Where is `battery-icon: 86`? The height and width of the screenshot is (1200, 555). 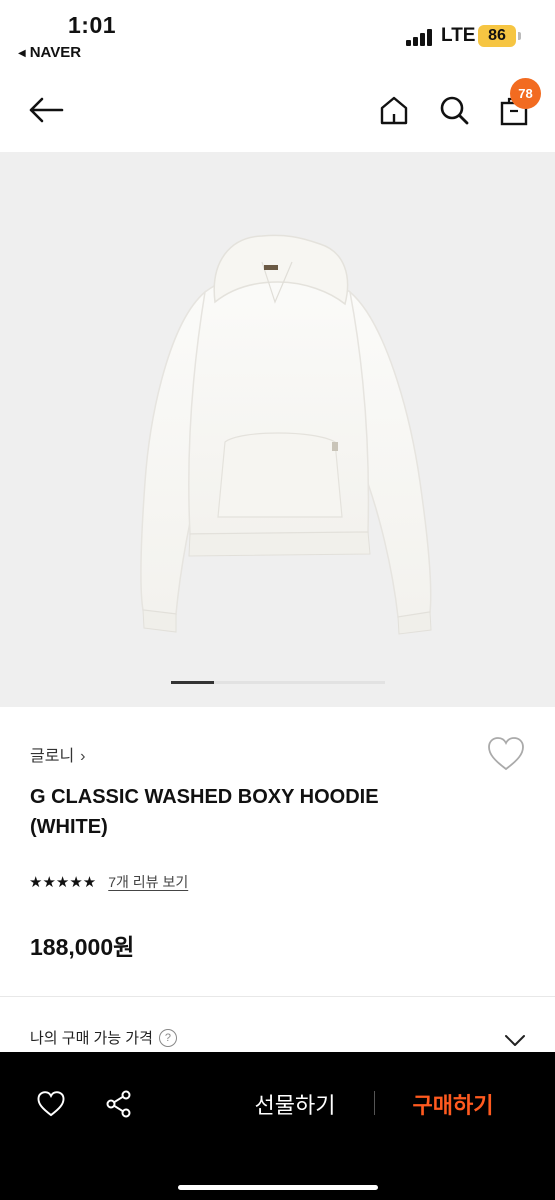 battery-icon: 86 is located at coordinates (497, 36).